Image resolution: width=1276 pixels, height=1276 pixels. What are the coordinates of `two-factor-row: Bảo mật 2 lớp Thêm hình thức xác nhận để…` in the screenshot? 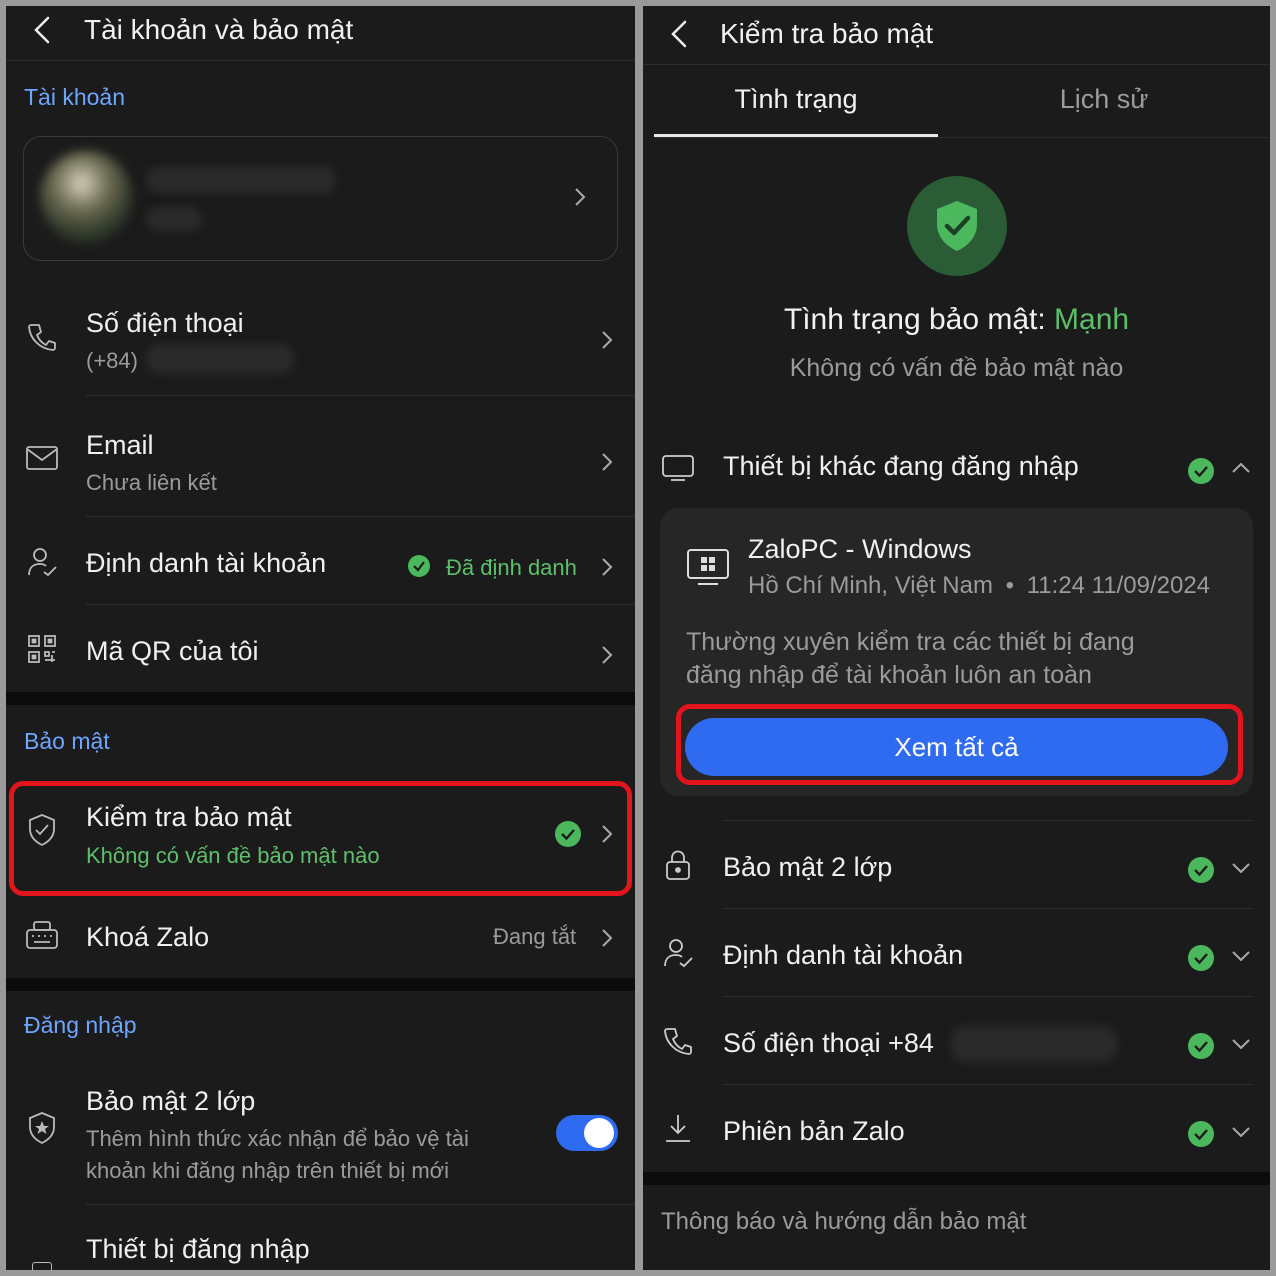 It's located at (320, 1134).